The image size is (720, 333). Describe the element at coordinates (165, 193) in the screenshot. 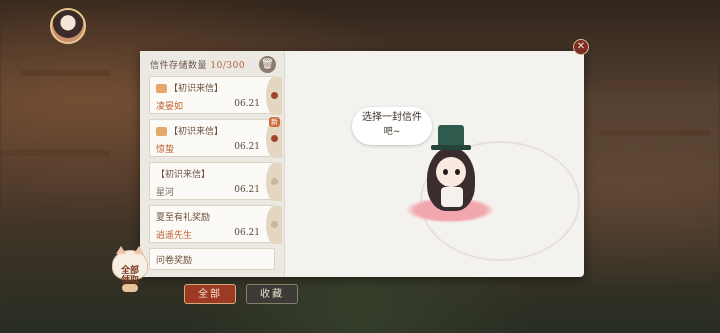

I see `letter-sender: 星河` at that location.